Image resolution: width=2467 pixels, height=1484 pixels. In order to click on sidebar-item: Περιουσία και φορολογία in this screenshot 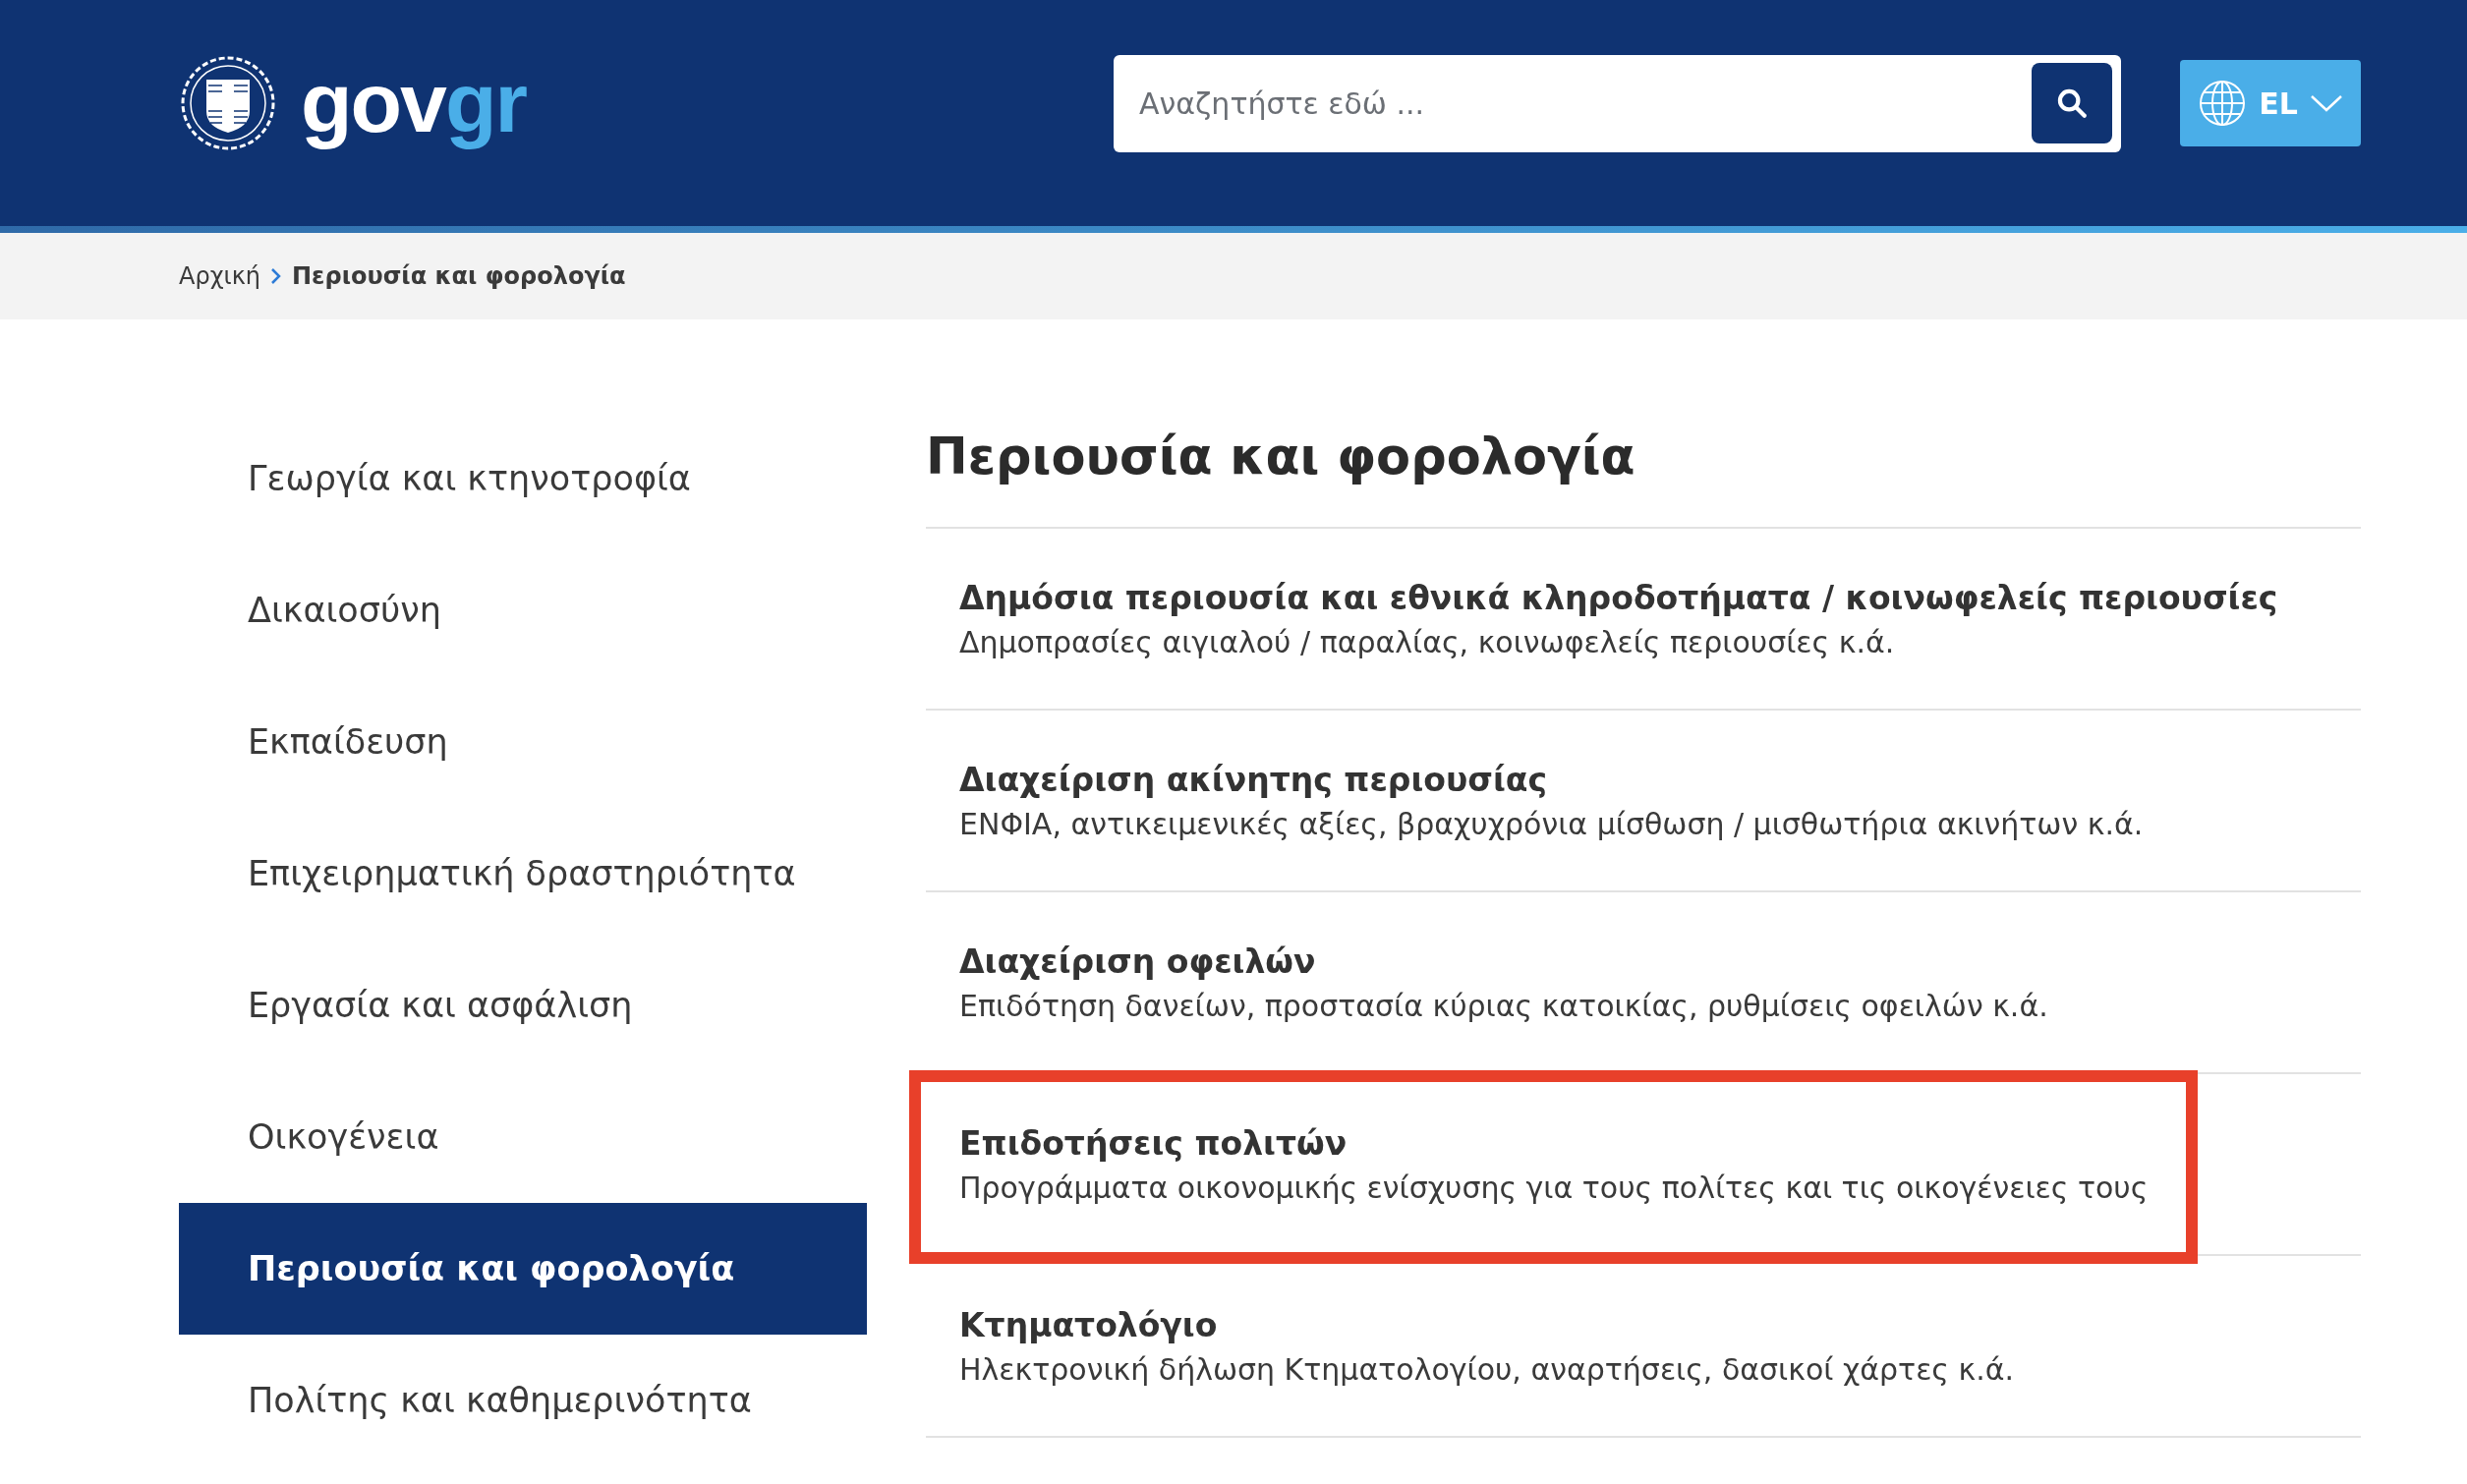, I will do `click(523, 1269)`.